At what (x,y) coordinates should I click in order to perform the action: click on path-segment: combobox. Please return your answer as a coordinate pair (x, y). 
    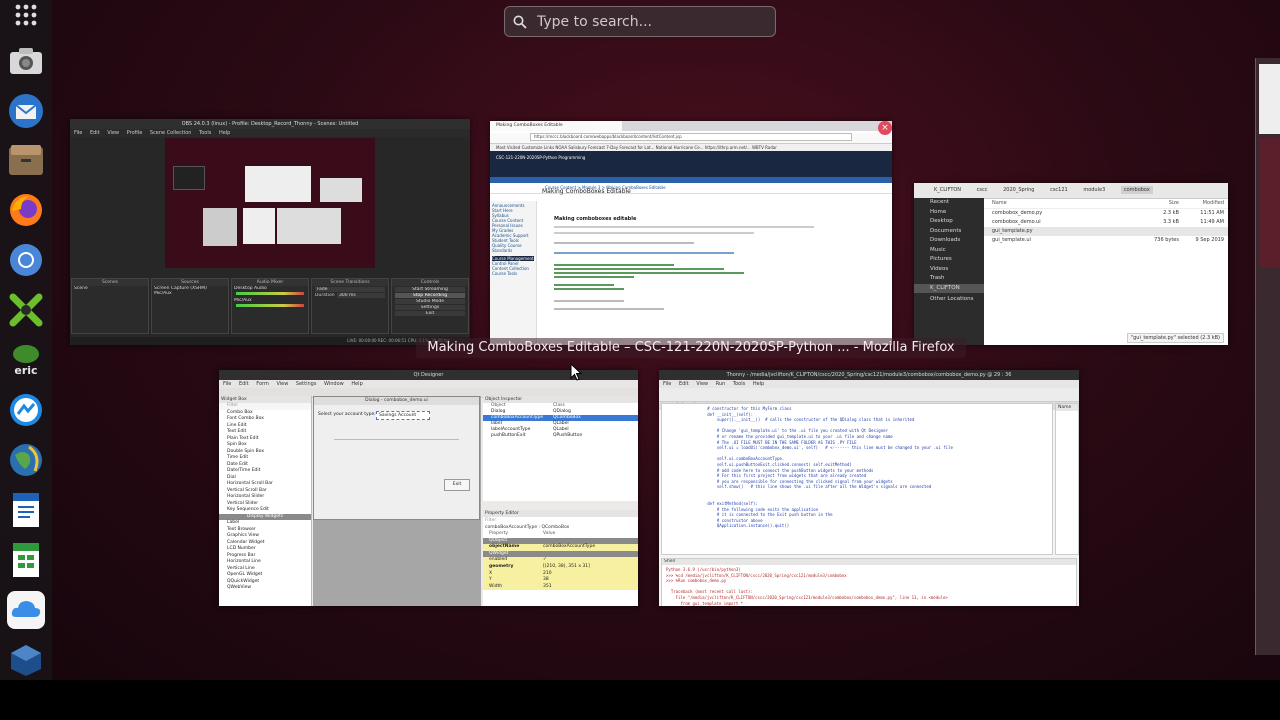
    Looking at the image, I should click on (1136, 190).